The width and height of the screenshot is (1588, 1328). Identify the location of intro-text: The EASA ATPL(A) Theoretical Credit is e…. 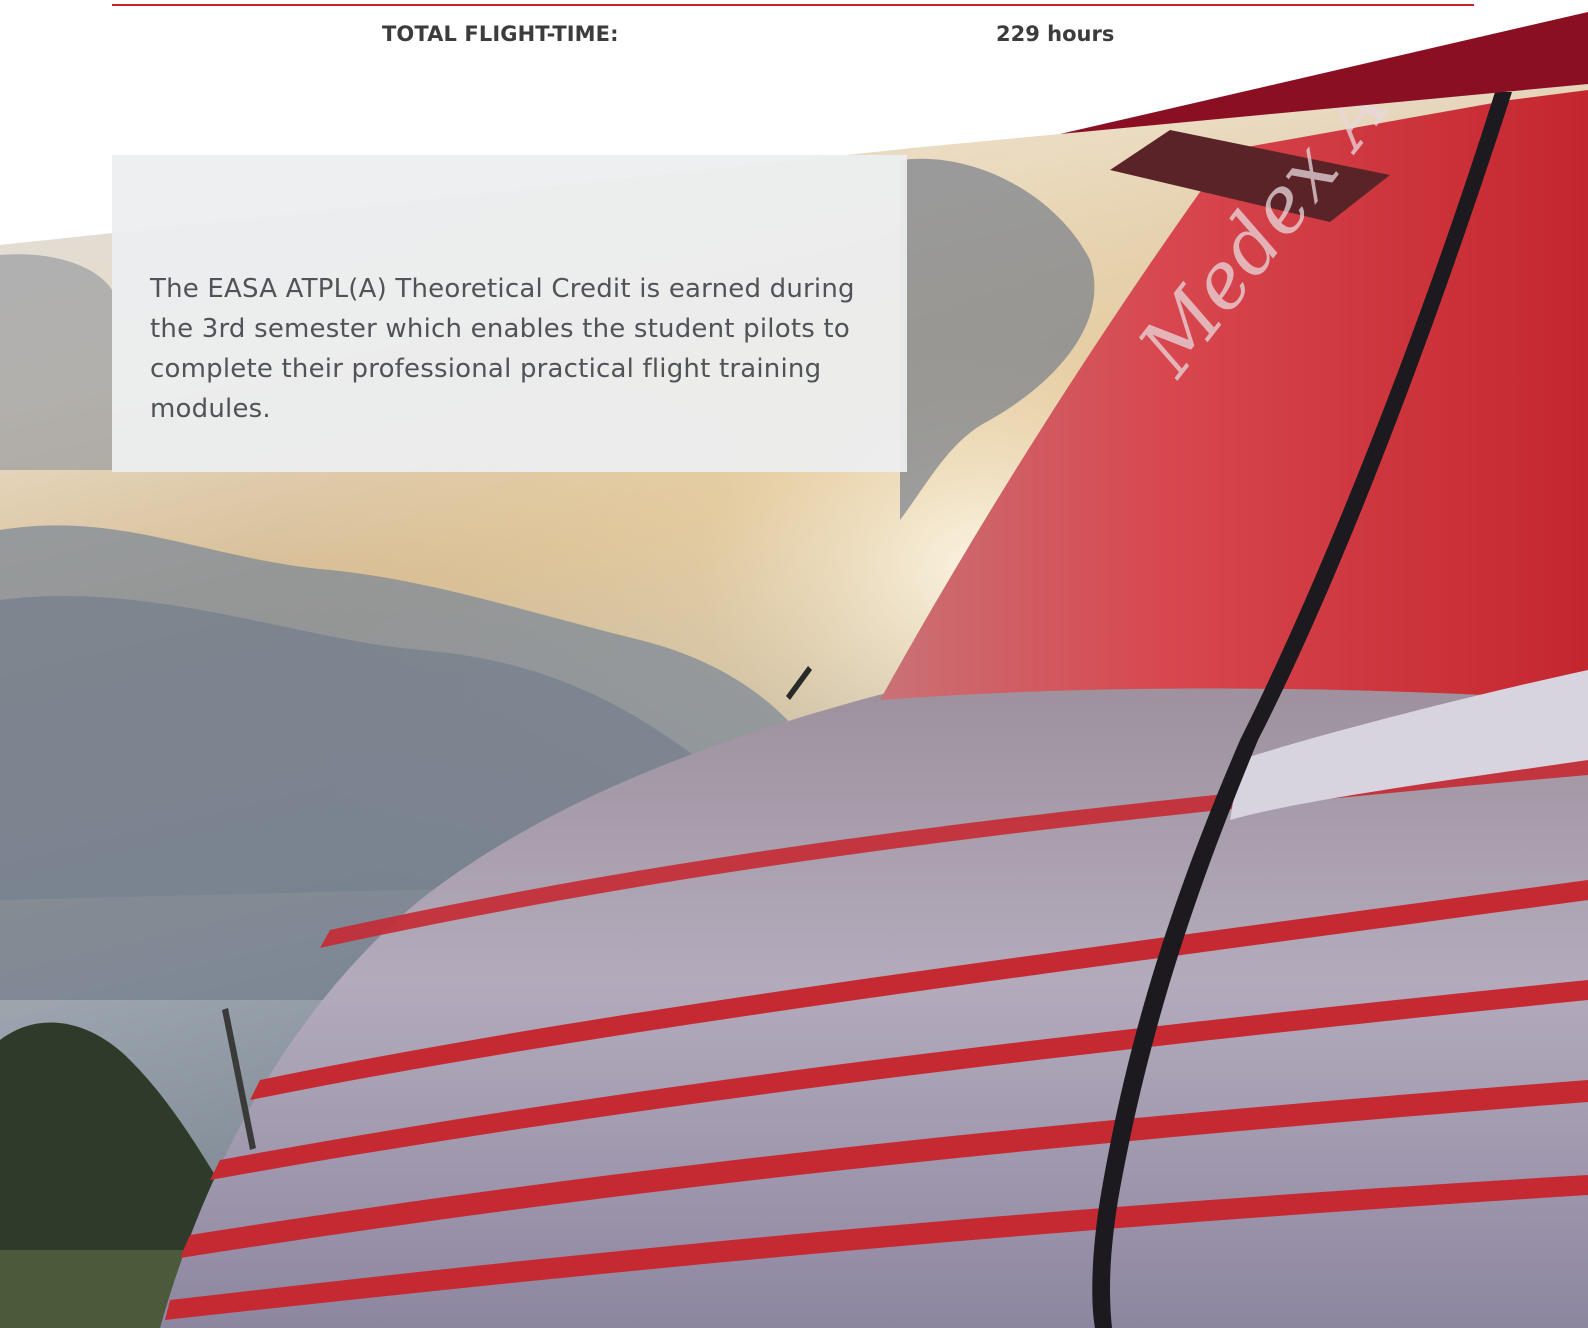
(502, 349).